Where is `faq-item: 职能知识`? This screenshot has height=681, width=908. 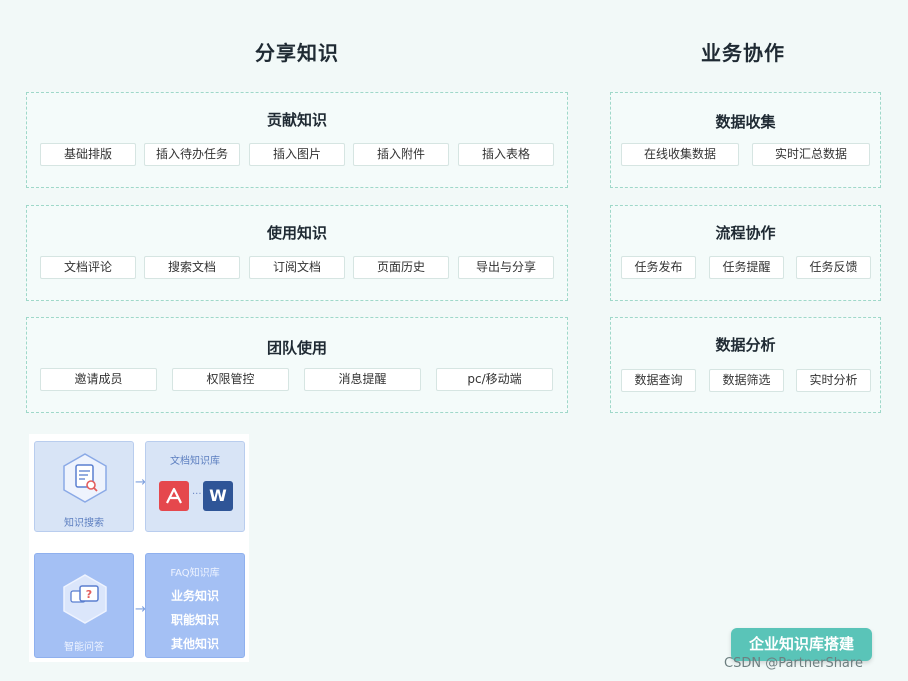 faq-item: 职能知识 is located at coordinates (194, 620).